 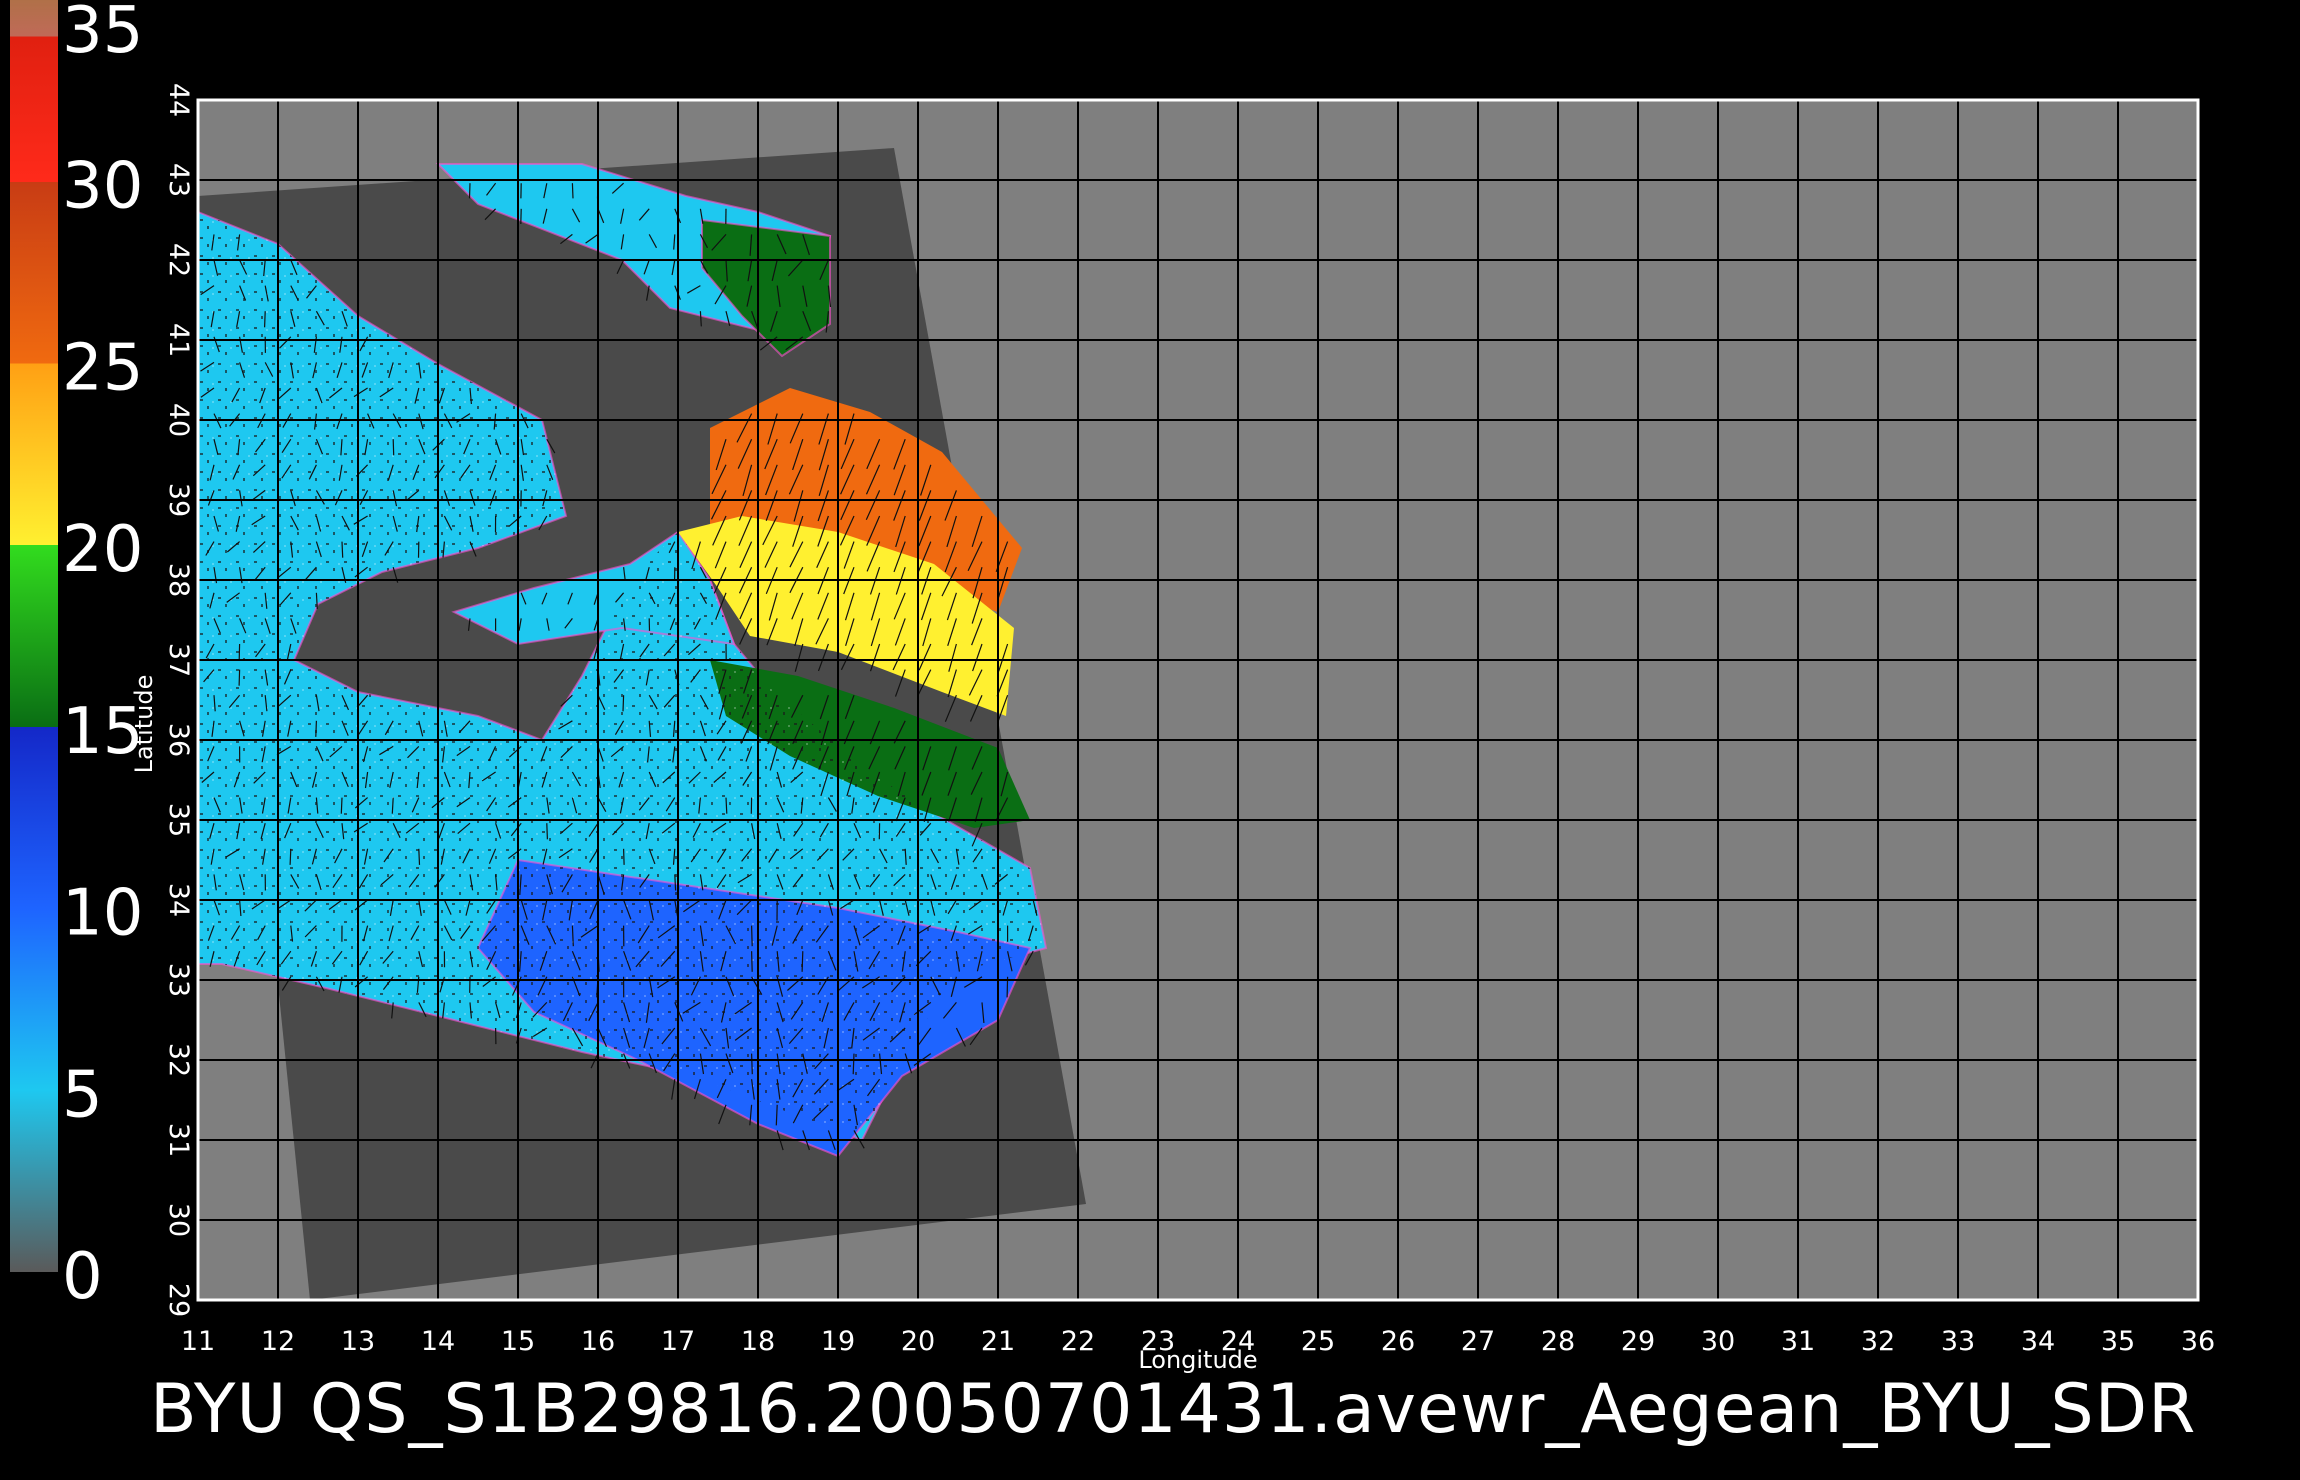 I want to click on longitude-tick-11: 11, so click(x=198, y=1341).